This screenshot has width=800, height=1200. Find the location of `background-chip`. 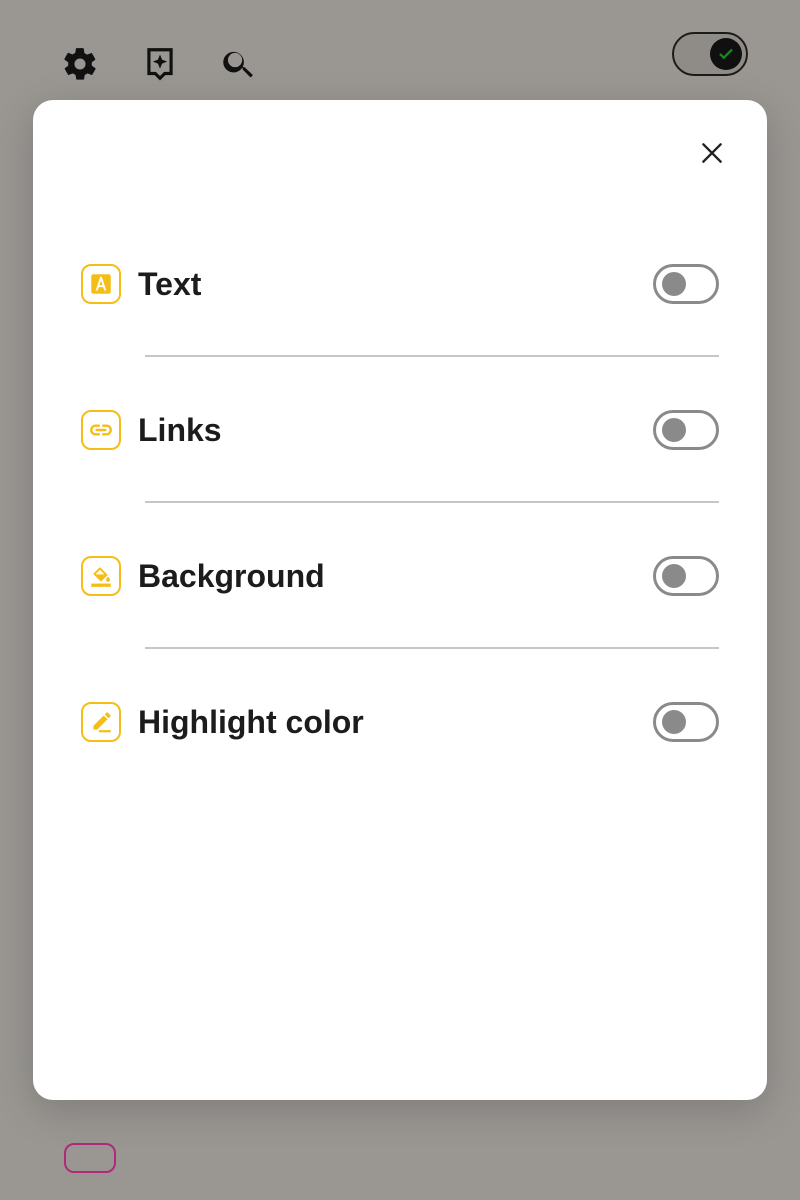

background-chip is located at coordinates (90, 1158).